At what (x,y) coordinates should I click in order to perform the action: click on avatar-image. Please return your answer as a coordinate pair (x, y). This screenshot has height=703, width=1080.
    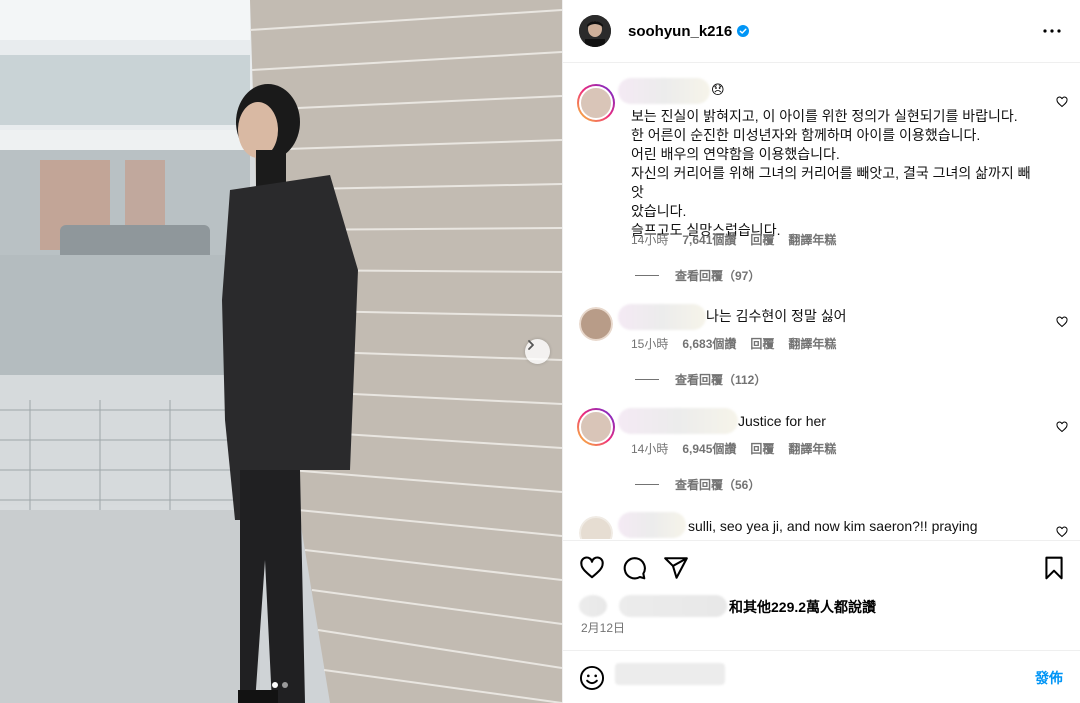
    Looking at the image, I should click on (595, 31).